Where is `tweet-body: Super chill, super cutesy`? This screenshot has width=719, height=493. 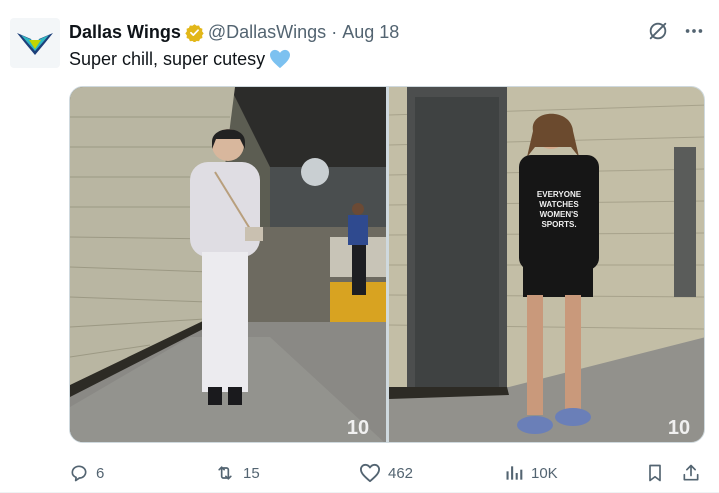 tweet-body: Super chill, super cutesy is located at coordinates (167, 59).